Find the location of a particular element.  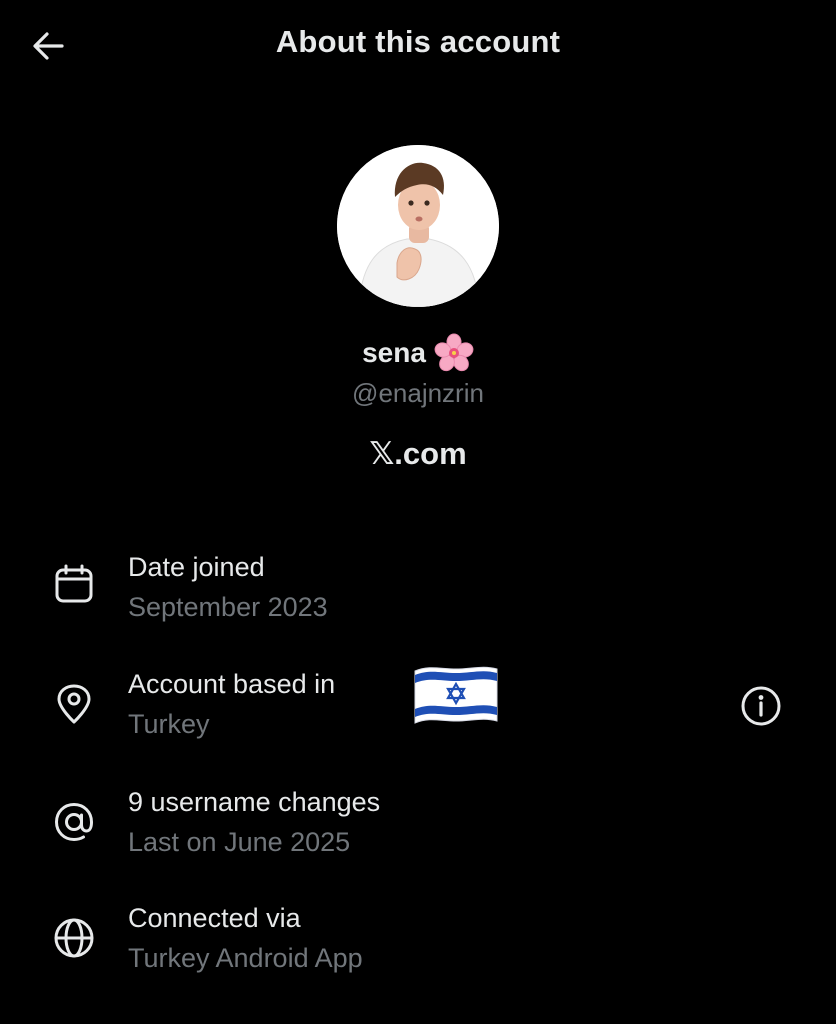

account-based-in-title: Account based in is located at coordinates (232, 684).